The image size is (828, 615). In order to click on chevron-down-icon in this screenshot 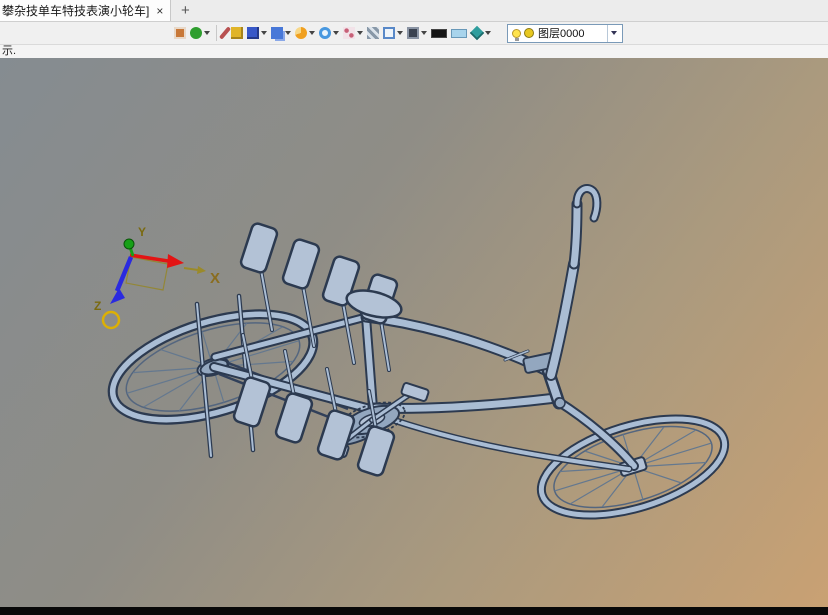, I will do `click(614, 33)`.